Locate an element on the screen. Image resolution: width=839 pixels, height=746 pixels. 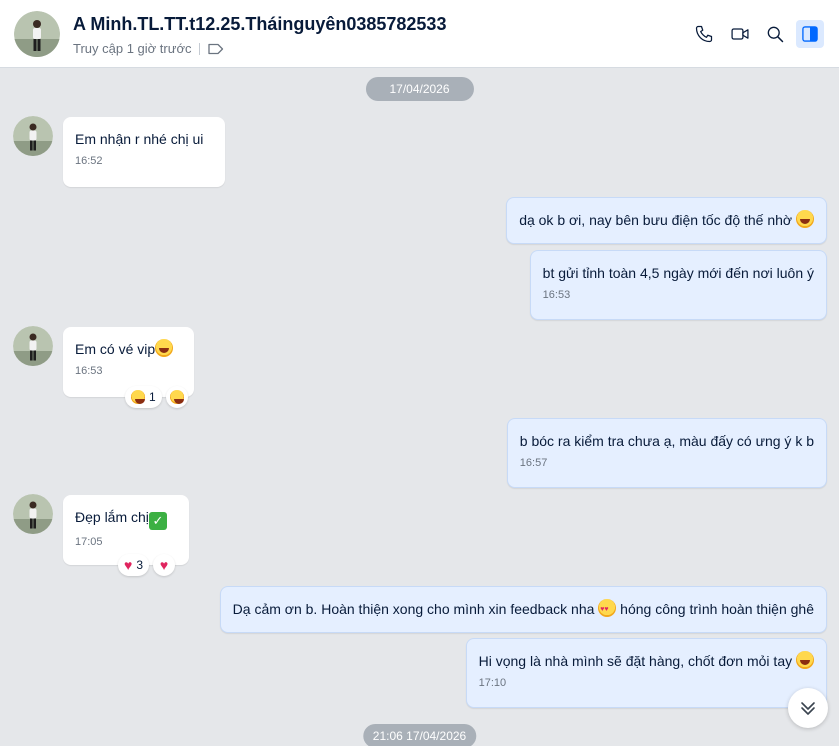
video-call-button is located at coordinates (740, 34).